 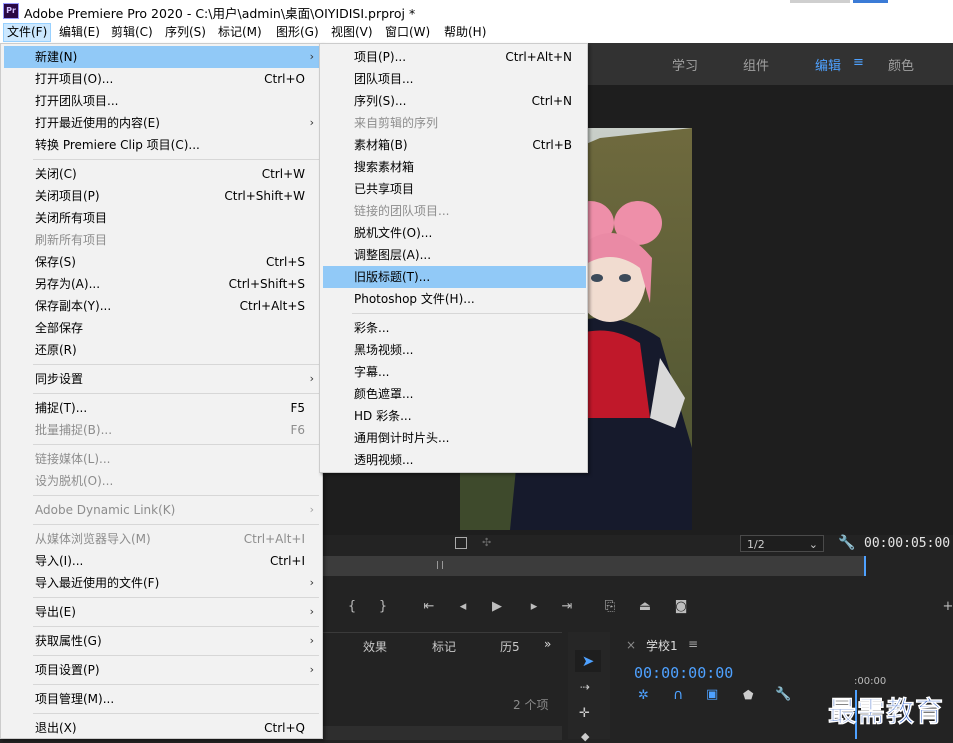 What do you see at coordinates (946, 607) in the screenshot?
I see `add-button-icon: +` at bounding box center [946, 607].